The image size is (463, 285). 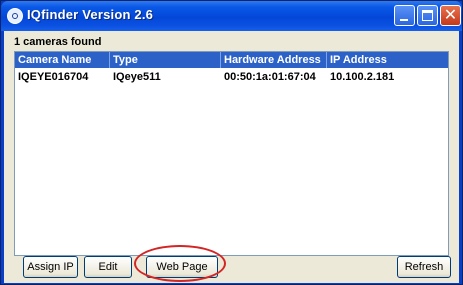 I want to click on cell-type: IQeye511, so click(x=137, y=77).